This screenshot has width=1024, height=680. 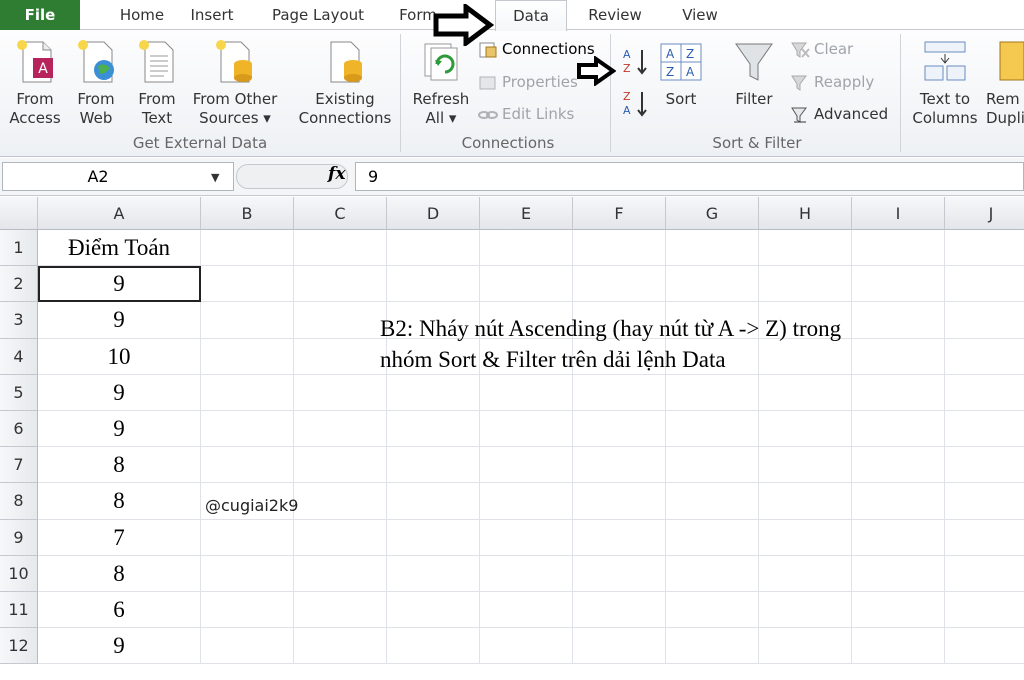 I want to click on cell-e2, so click(x=526, y=284).